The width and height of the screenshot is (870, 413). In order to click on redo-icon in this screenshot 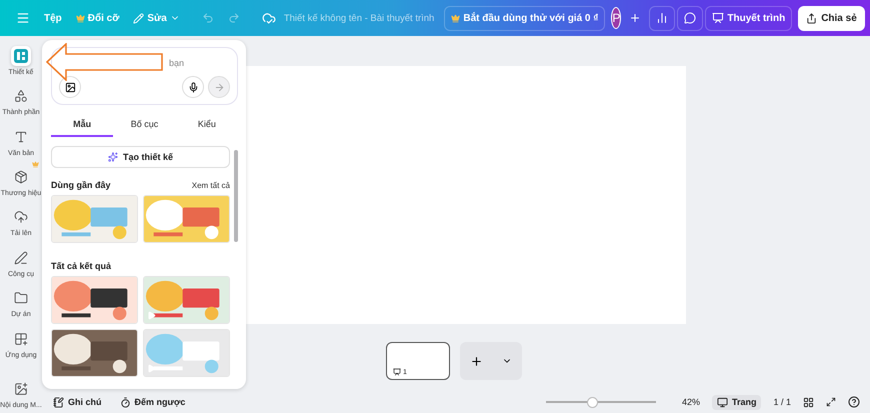, I will do `click(234, 18)`.